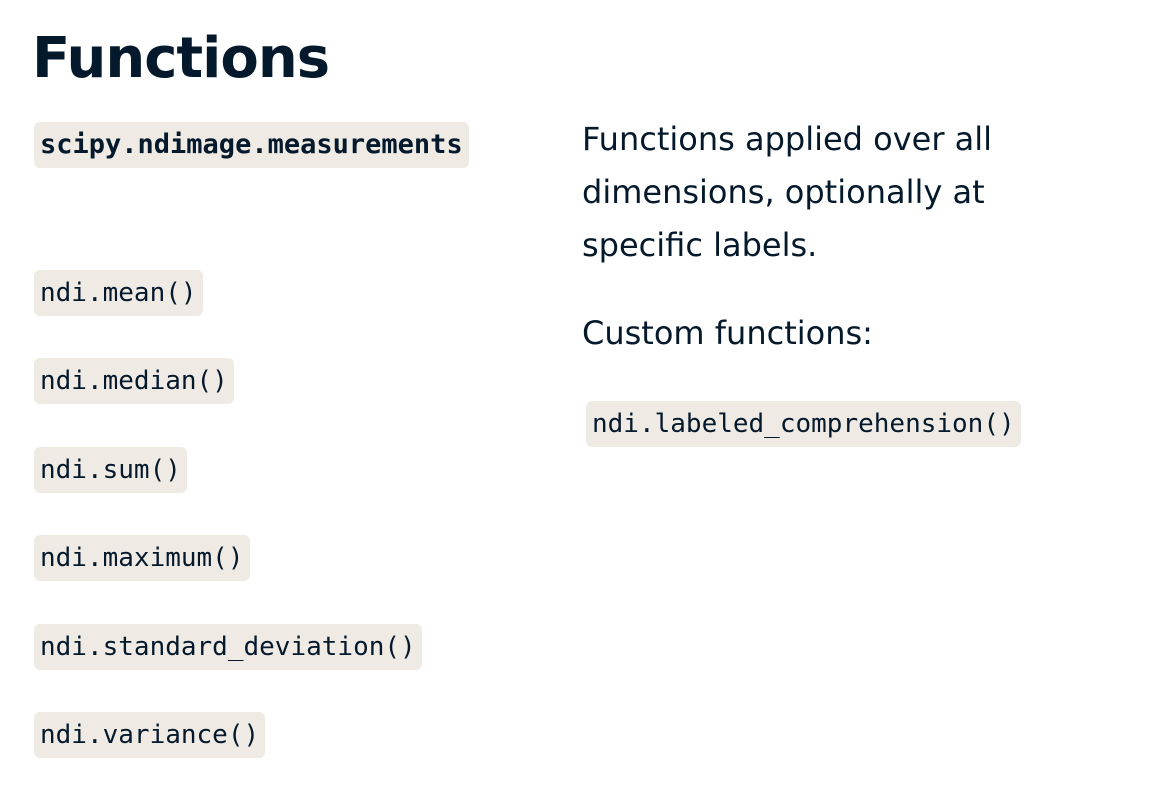 The height and width of the screenshot is (785, 1163). Describe the element at coordinates (134, 381) in the screenshot. I see `function-code-median: ndi.median()` at that location.